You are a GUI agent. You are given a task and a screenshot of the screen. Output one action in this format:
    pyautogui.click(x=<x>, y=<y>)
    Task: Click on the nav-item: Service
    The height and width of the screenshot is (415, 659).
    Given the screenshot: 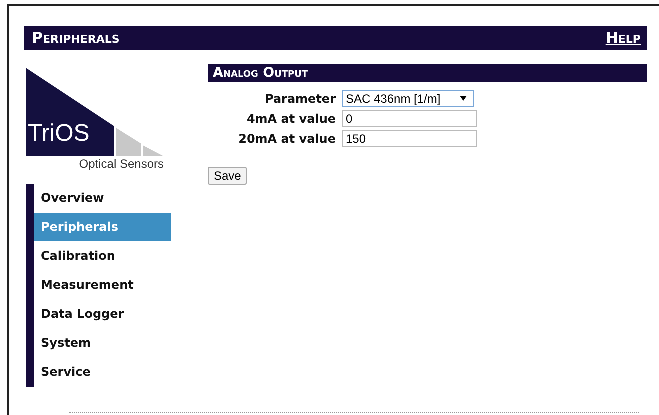 What is the action you would take?
    pyautogui.click(x=102, y=372)
    